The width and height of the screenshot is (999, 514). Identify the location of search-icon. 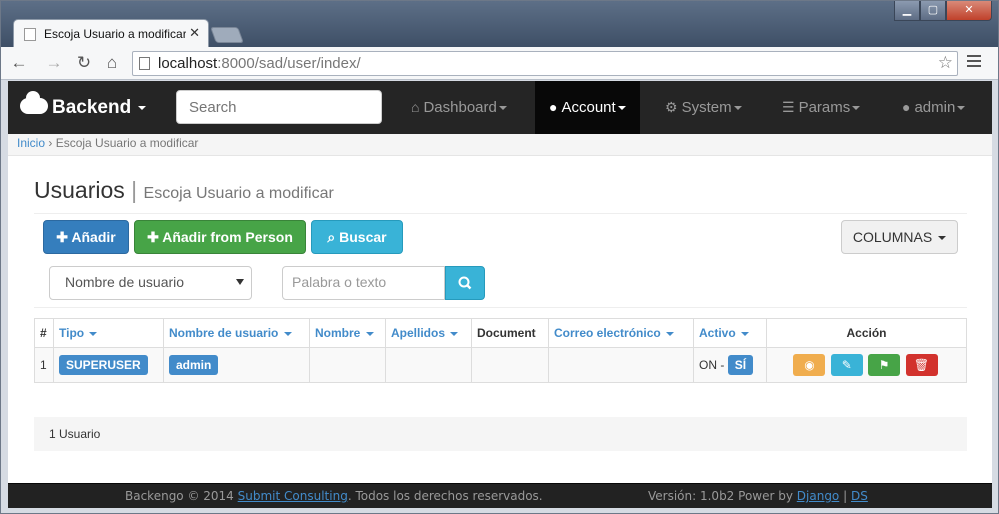
(465, 283).